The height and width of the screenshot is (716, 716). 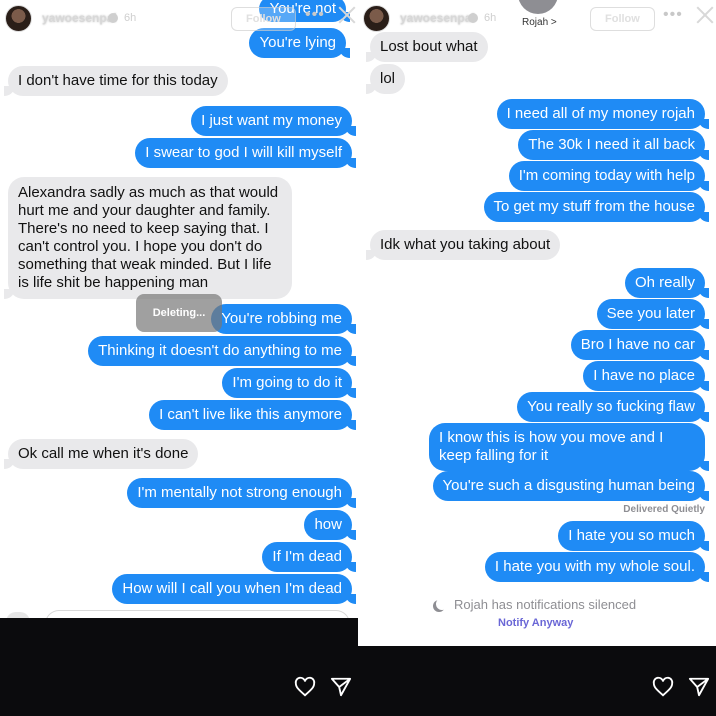 I want to click on message-bubble: You're robbing me, so click(x=283, y=319).